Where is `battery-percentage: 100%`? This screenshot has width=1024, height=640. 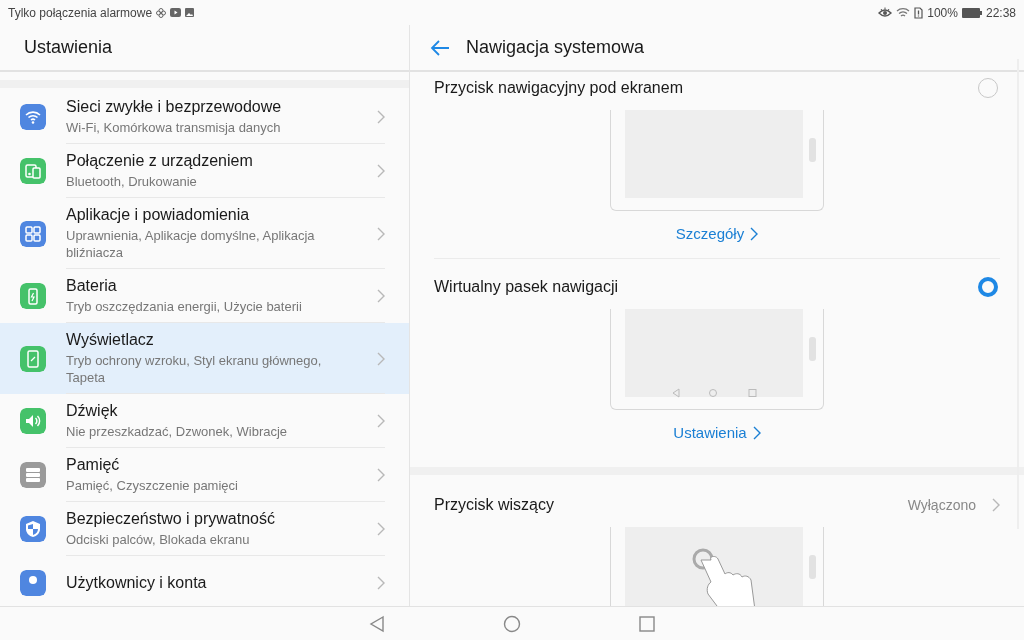 battery-percentage: 100% is located at coordinates (942, 12).